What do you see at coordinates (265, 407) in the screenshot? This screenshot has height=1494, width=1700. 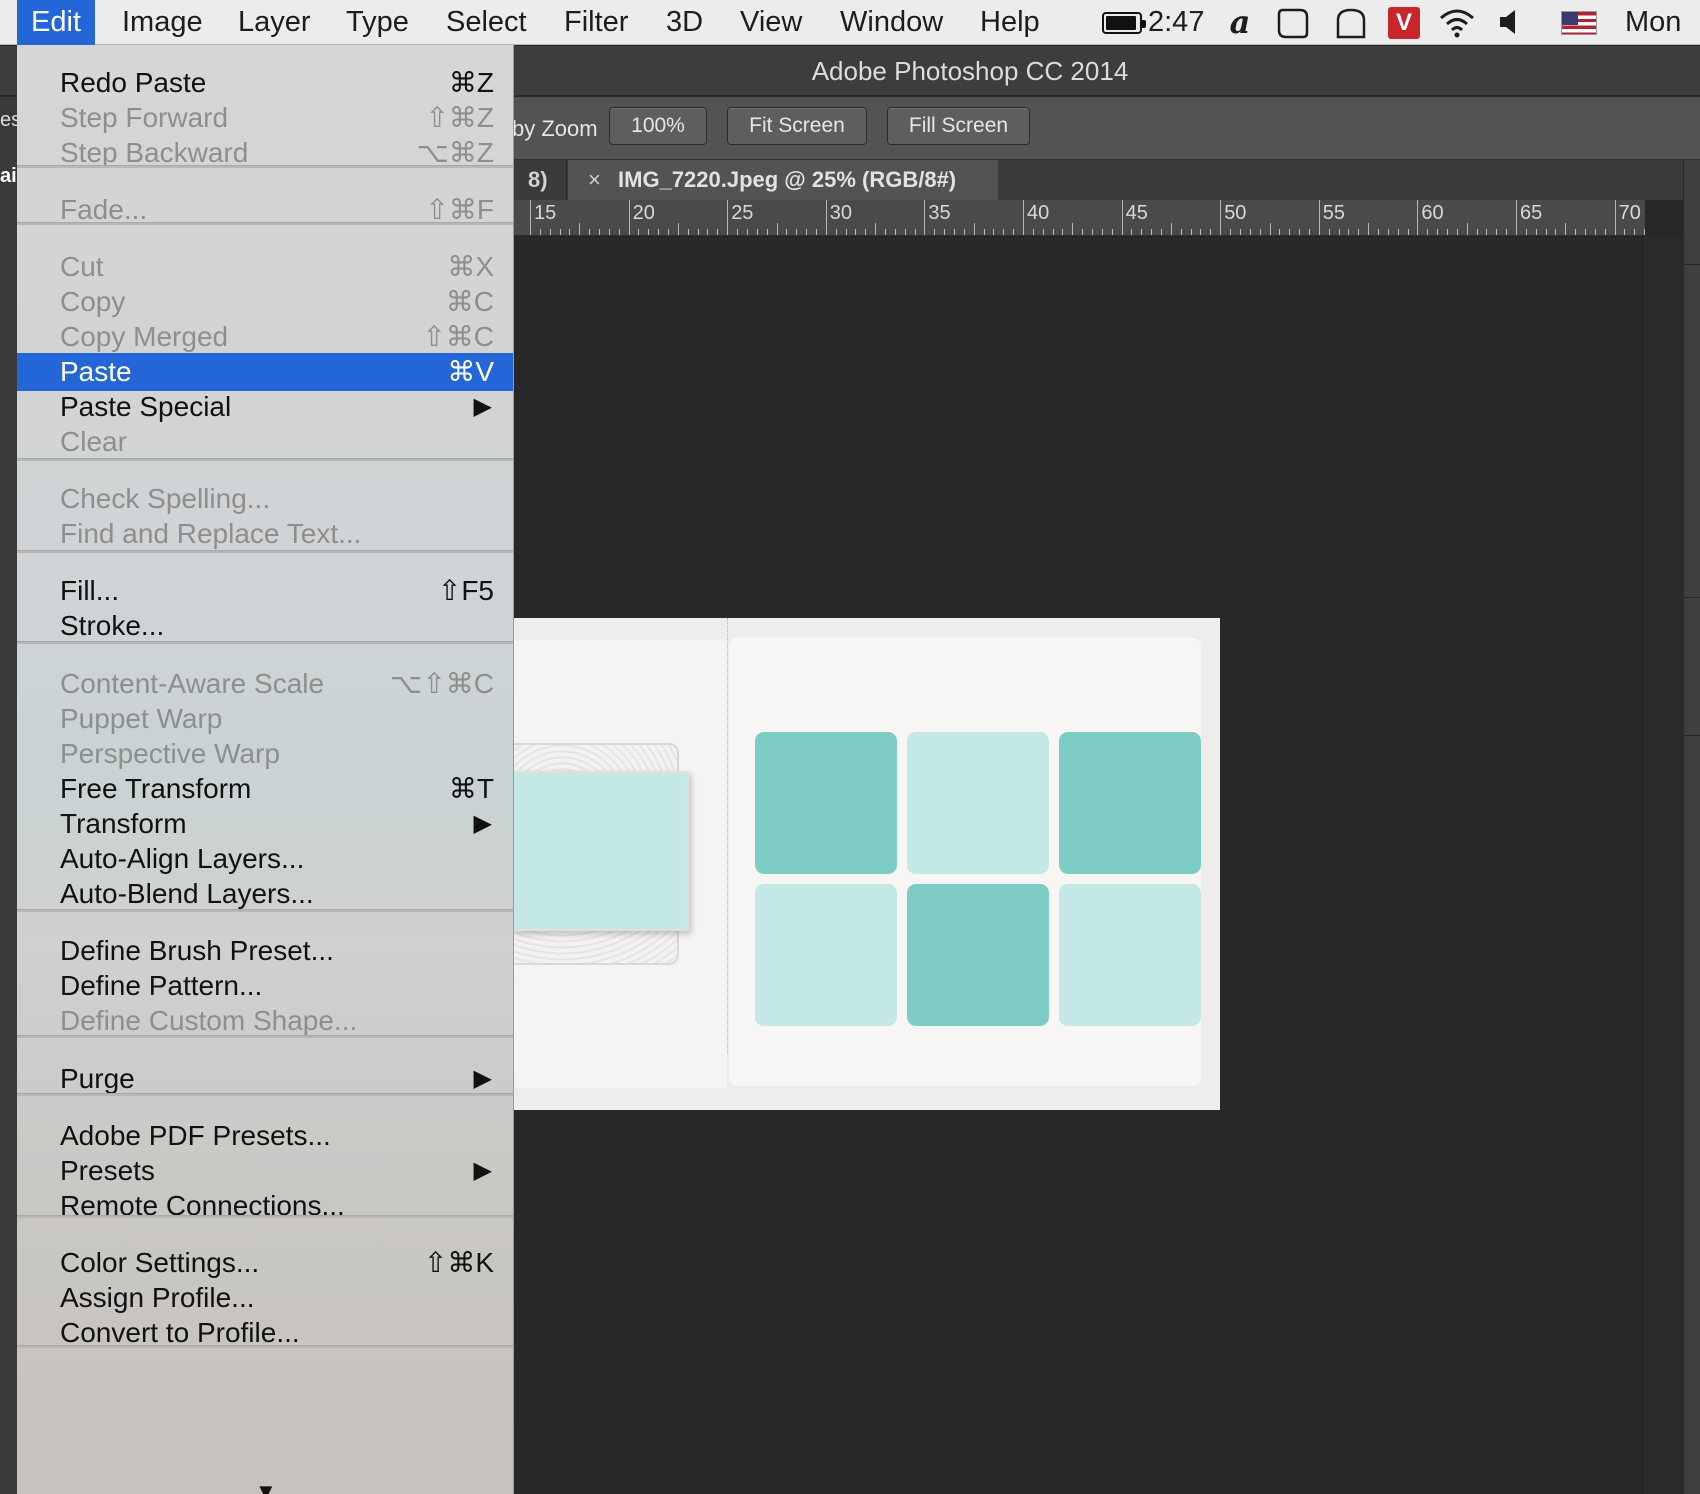 I see `menu-item-paste-special: Paste Special ▶` at bounding box center [265, 407].